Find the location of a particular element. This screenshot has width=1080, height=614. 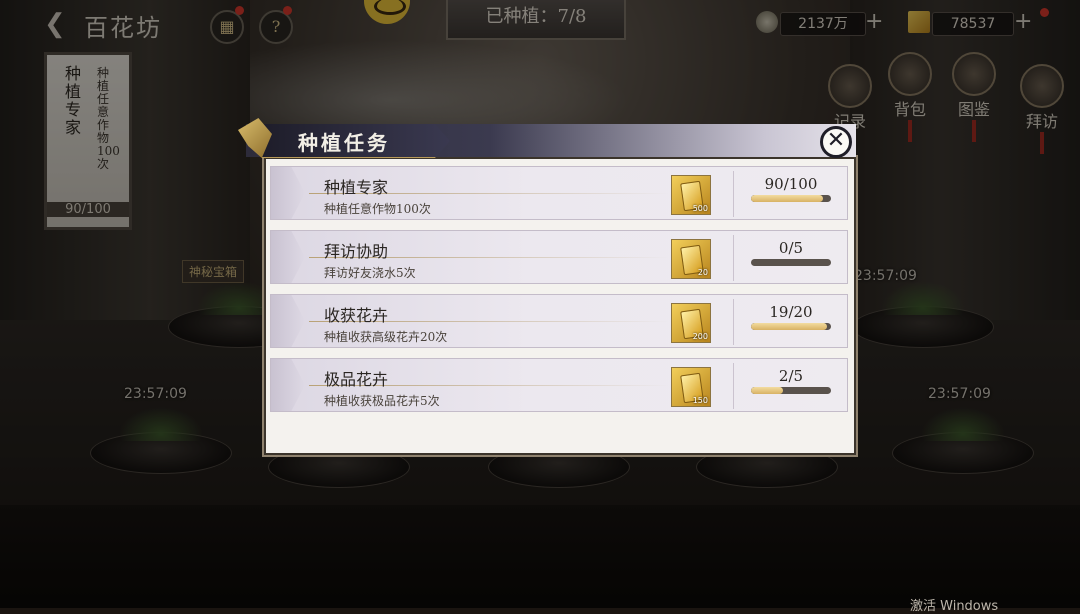

reward-qty: 500 is located at coordinates (700, 208).